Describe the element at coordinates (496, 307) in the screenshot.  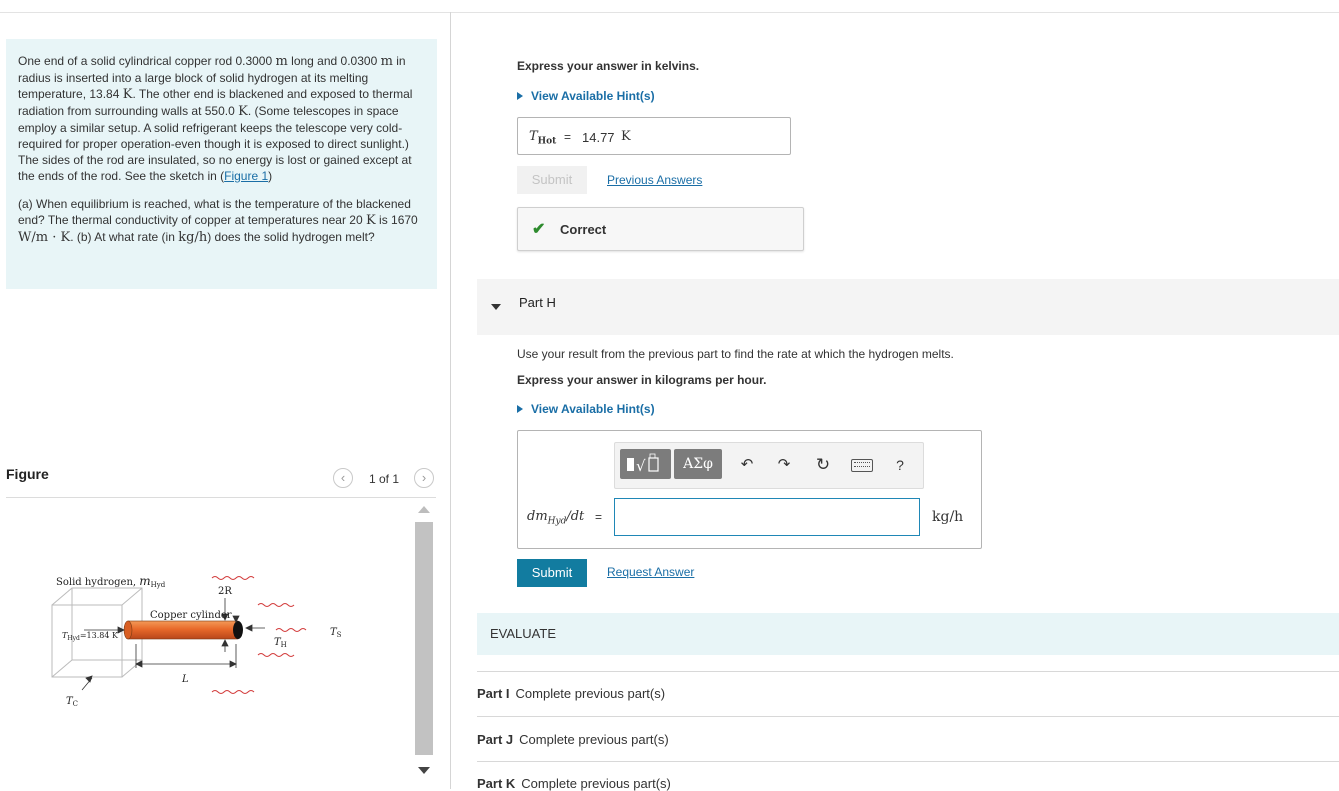
I see `collapse-triangle-icon` at that location.